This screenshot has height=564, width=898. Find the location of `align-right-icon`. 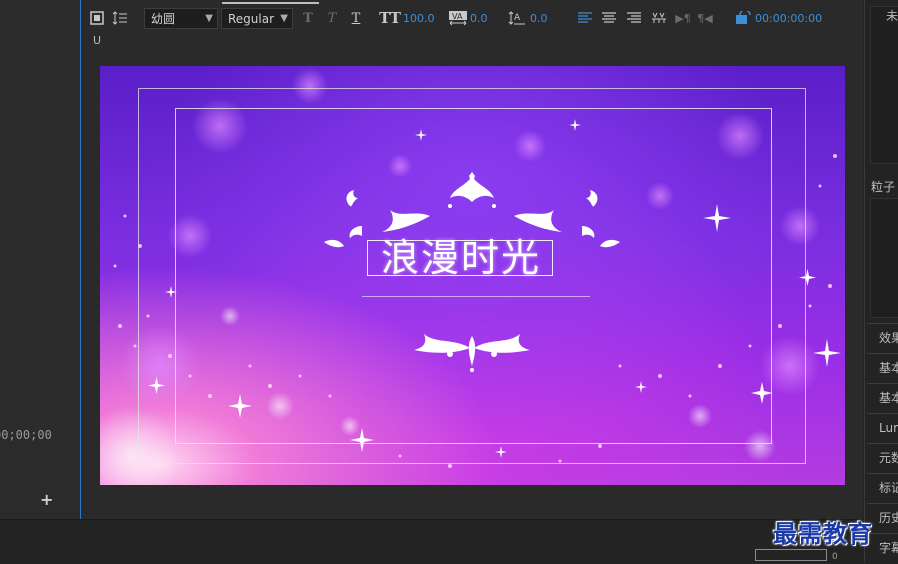

align-right-icon is located at coordinates (634, 18).